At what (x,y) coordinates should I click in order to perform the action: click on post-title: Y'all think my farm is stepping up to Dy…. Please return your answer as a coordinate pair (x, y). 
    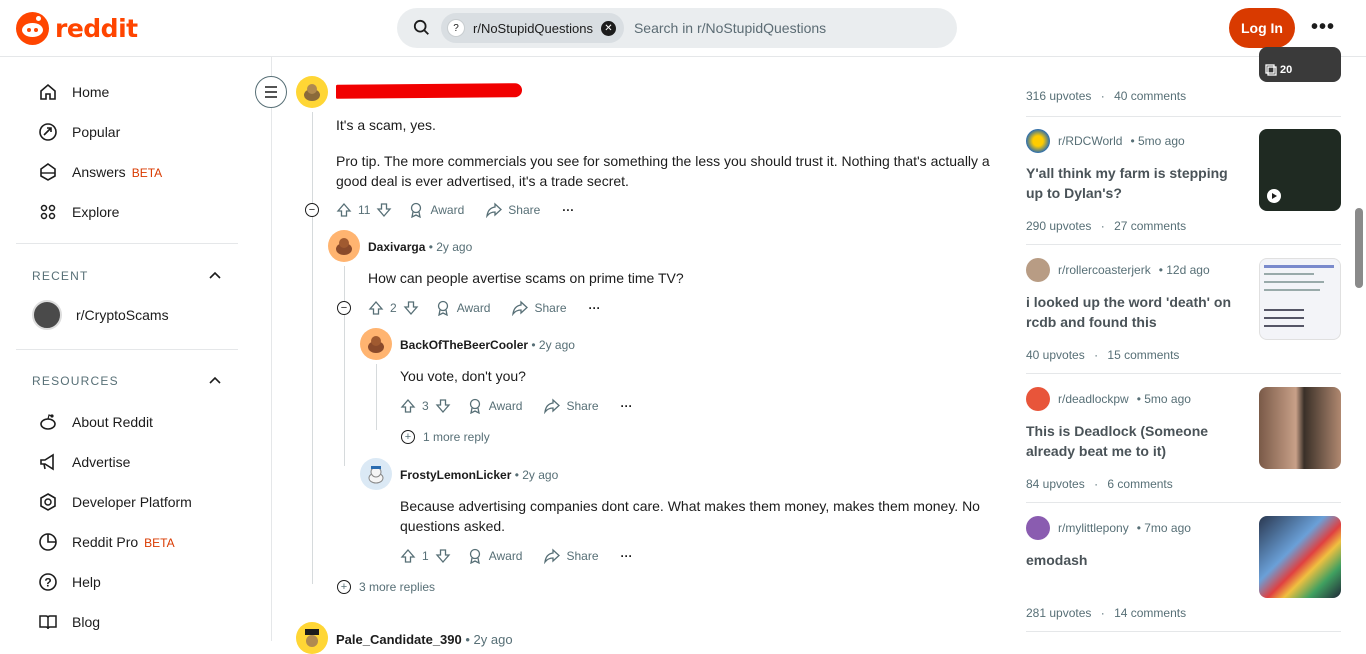
    Looking at the image, I should click on (1136, 183).